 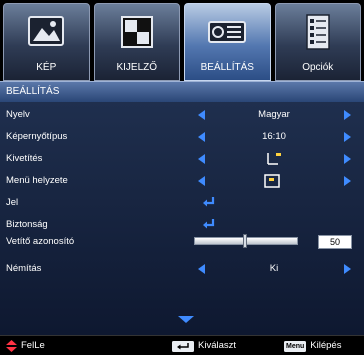 I want to click on tab-label: KIJELZŐ, so click(x=137, y=67).